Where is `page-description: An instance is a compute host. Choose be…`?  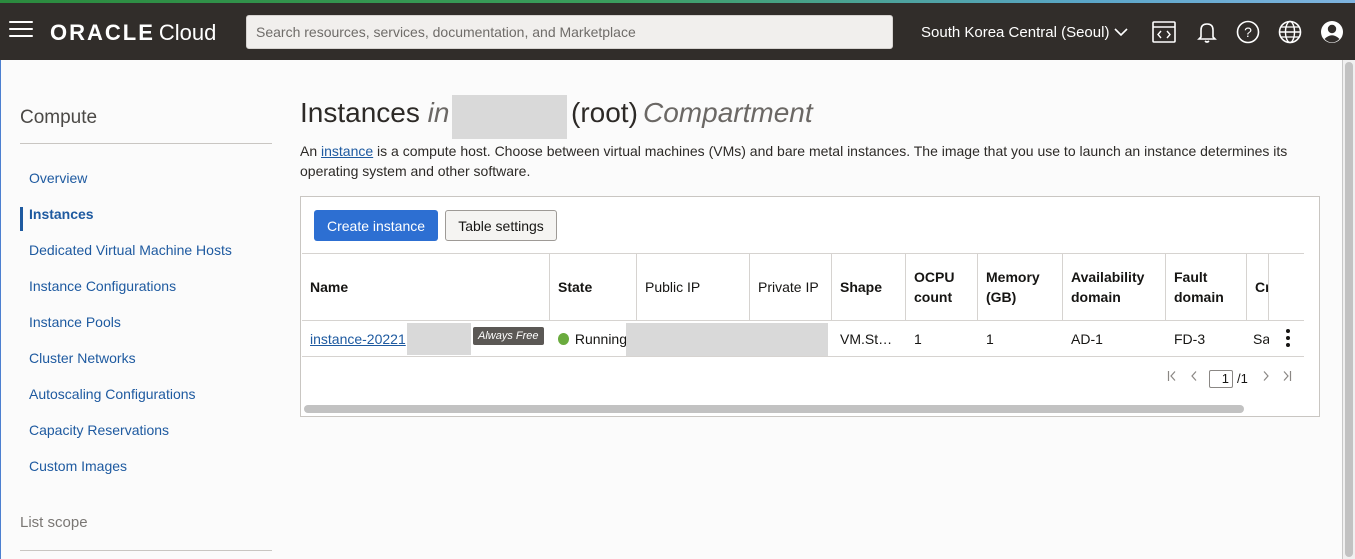 page-description: An instance is a compute host. Choose be… is located at coordinates (805, 161).